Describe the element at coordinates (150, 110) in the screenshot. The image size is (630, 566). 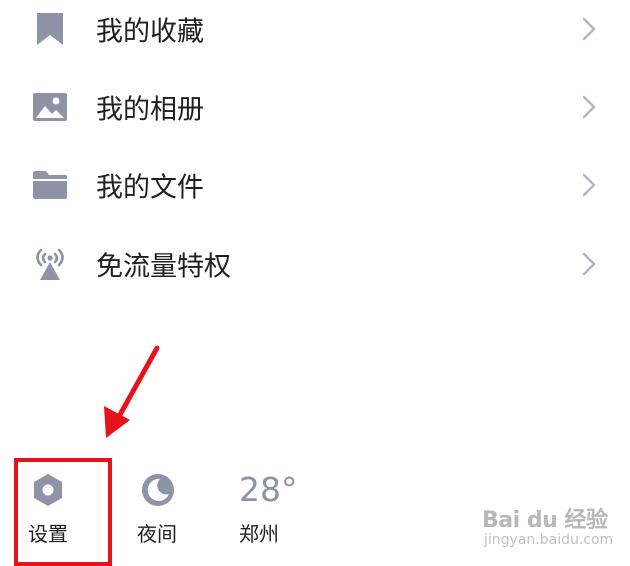
I see `menu-item-label: 我的相册` at that location.